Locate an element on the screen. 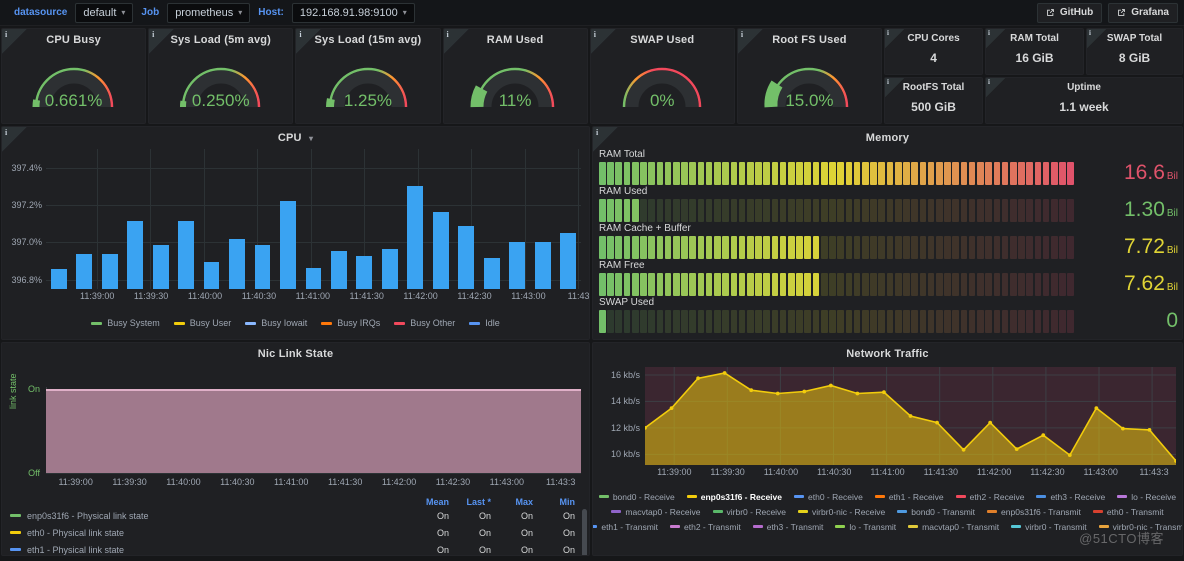 Image resolution: width=1184 pixels, height=561 pixels. legend-item: virbr0-nic - Receive is located at coordinates (841, 512).